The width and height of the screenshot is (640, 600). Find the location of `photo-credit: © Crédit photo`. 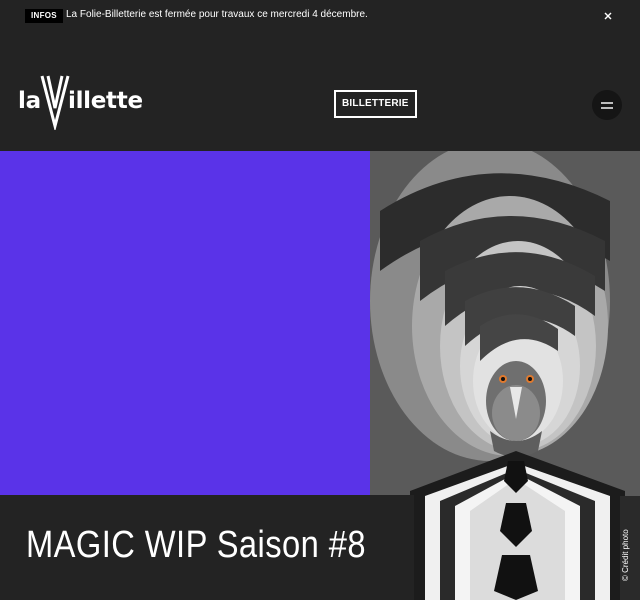

photo-credit: © Crédit photo is located at coordinates (625, 555).